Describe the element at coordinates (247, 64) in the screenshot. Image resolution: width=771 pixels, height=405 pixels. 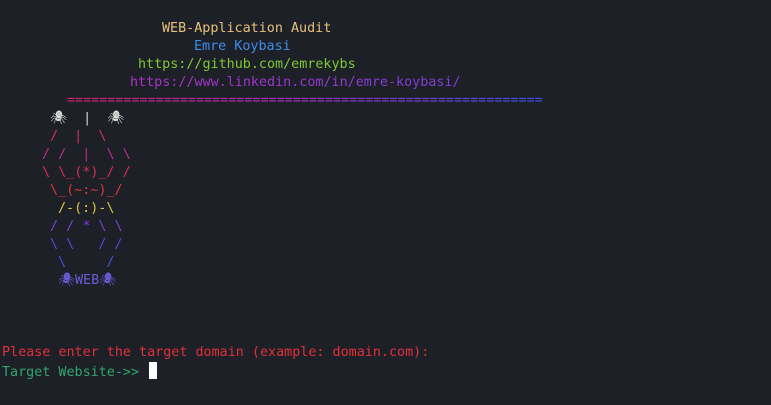
I see `github-link: https://github.com/emrekybs` at that location.